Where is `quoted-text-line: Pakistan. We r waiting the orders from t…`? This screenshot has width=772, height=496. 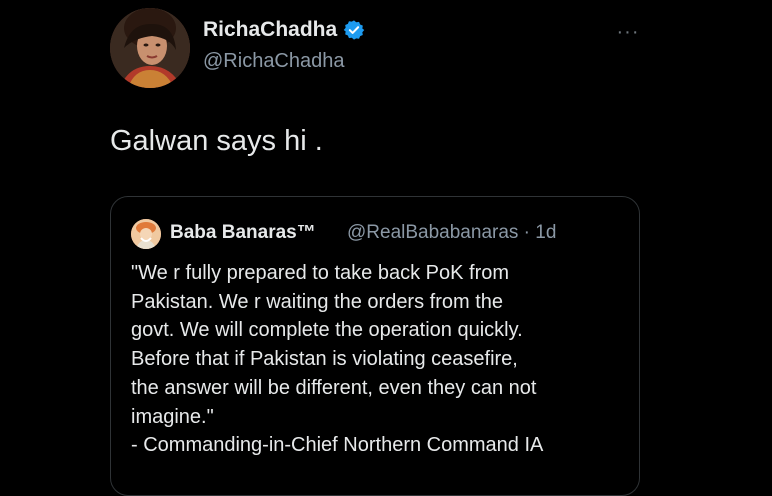 quoted-text-line: Pakistan. We r waiting the orders from t… is located at coordinates (317, 301).